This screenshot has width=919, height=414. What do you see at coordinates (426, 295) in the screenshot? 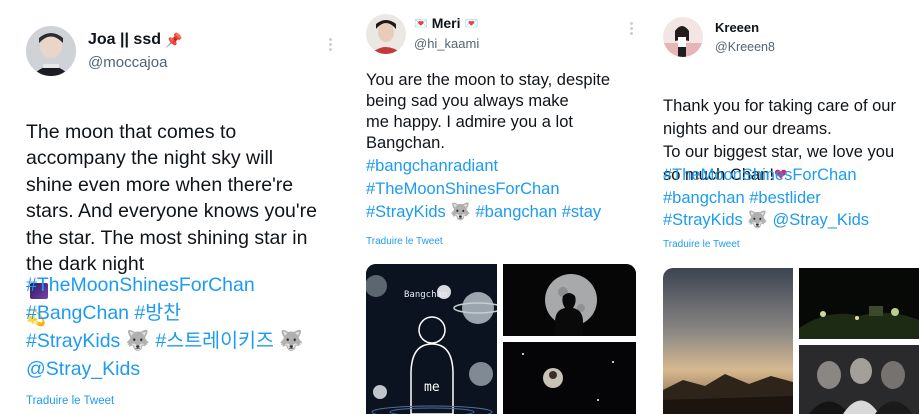
I see `image-caption: Bangchan` at bounding box center [426, 295].